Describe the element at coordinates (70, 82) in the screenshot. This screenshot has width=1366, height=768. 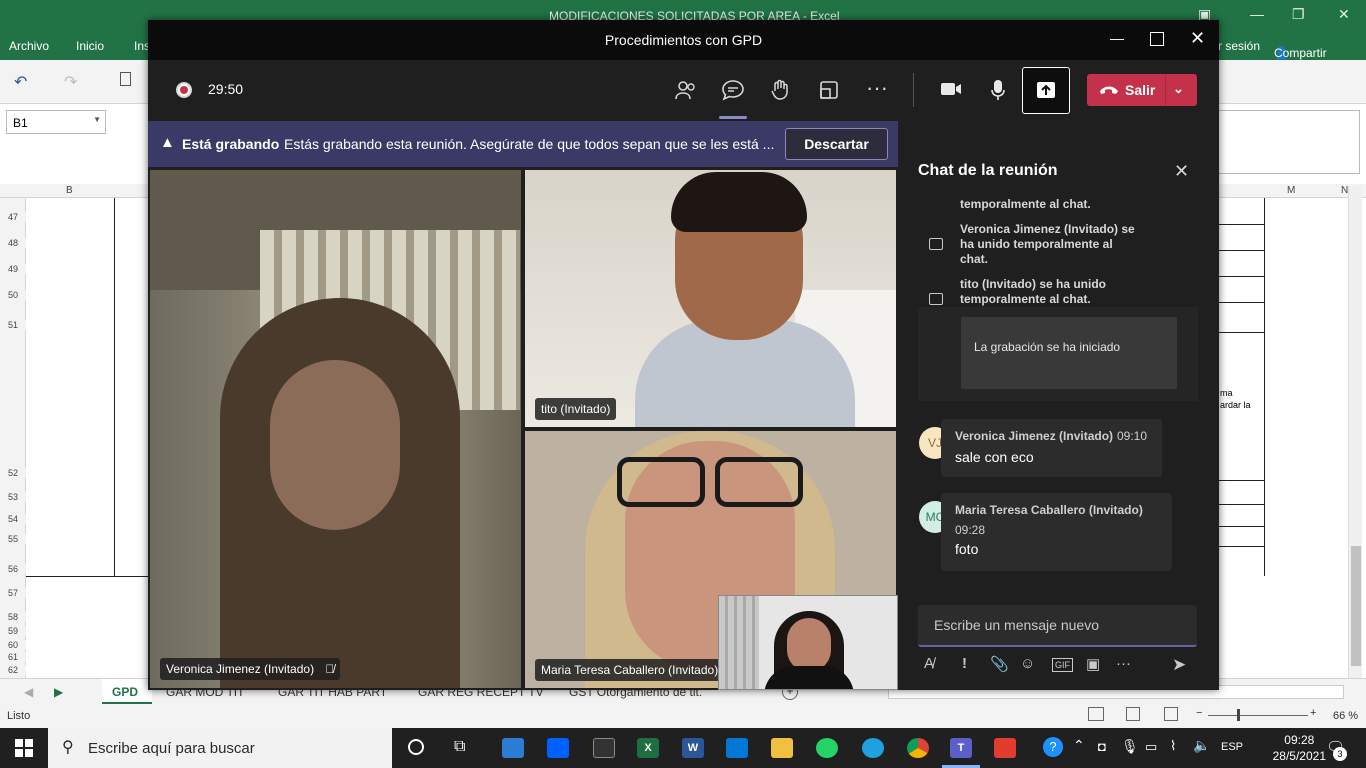
I see `redo-icon: ↷` at that location.